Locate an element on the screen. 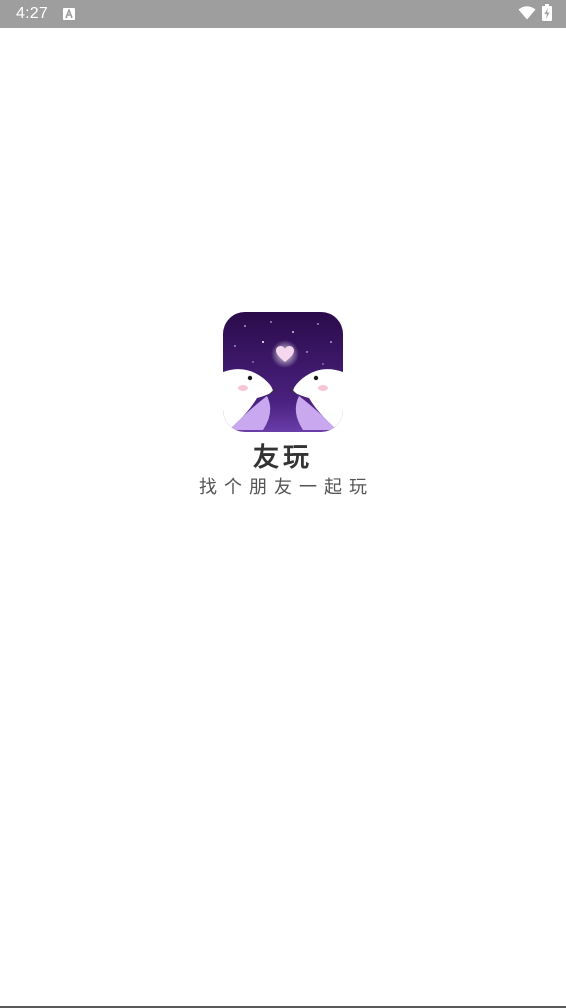 The width and height of the screenshot is (566, 1008). app-name: 友玩 is located at coordinates (282, 458).